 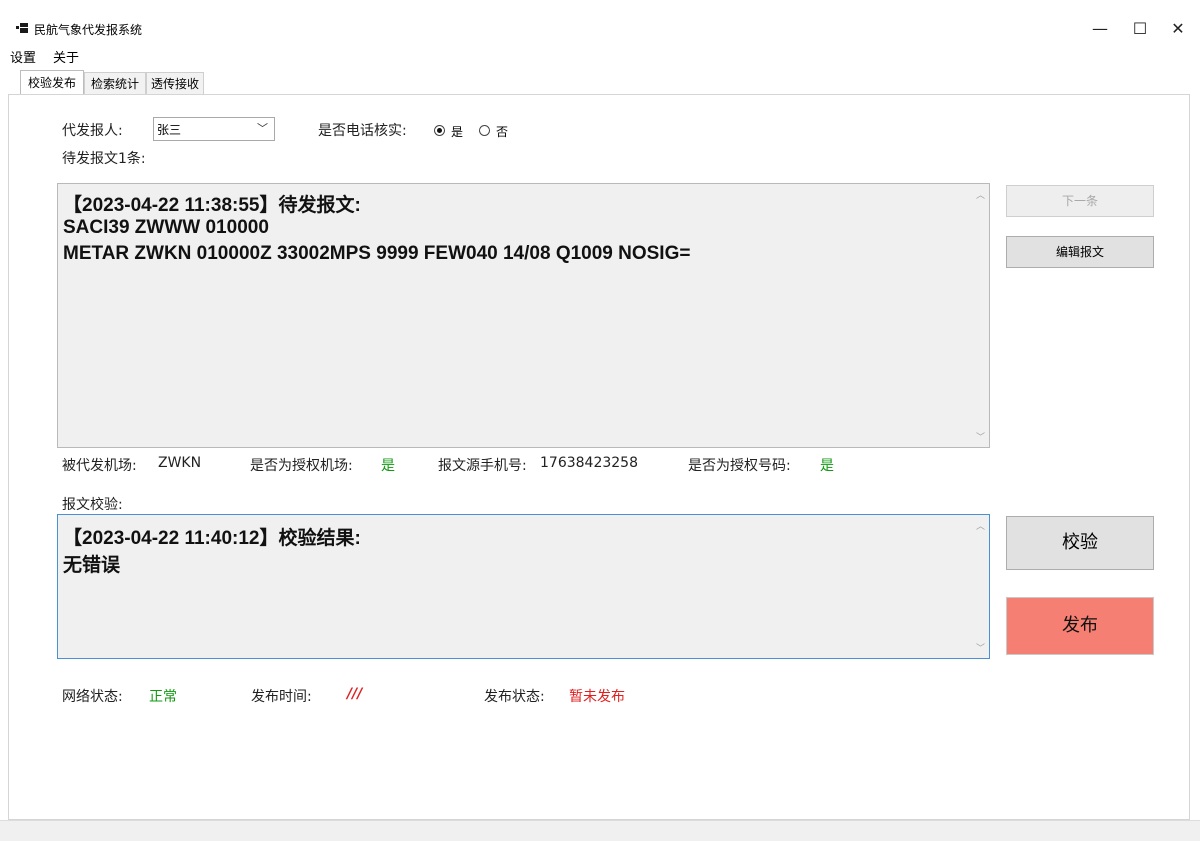 I want to click on tab-passthrough-receive: 透传接收, so click(x=175, y=83).